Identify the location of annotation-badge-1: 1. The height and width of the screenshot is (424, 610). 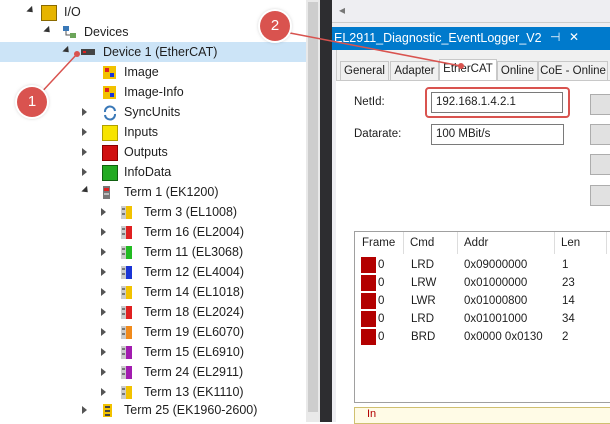
(32, 102).